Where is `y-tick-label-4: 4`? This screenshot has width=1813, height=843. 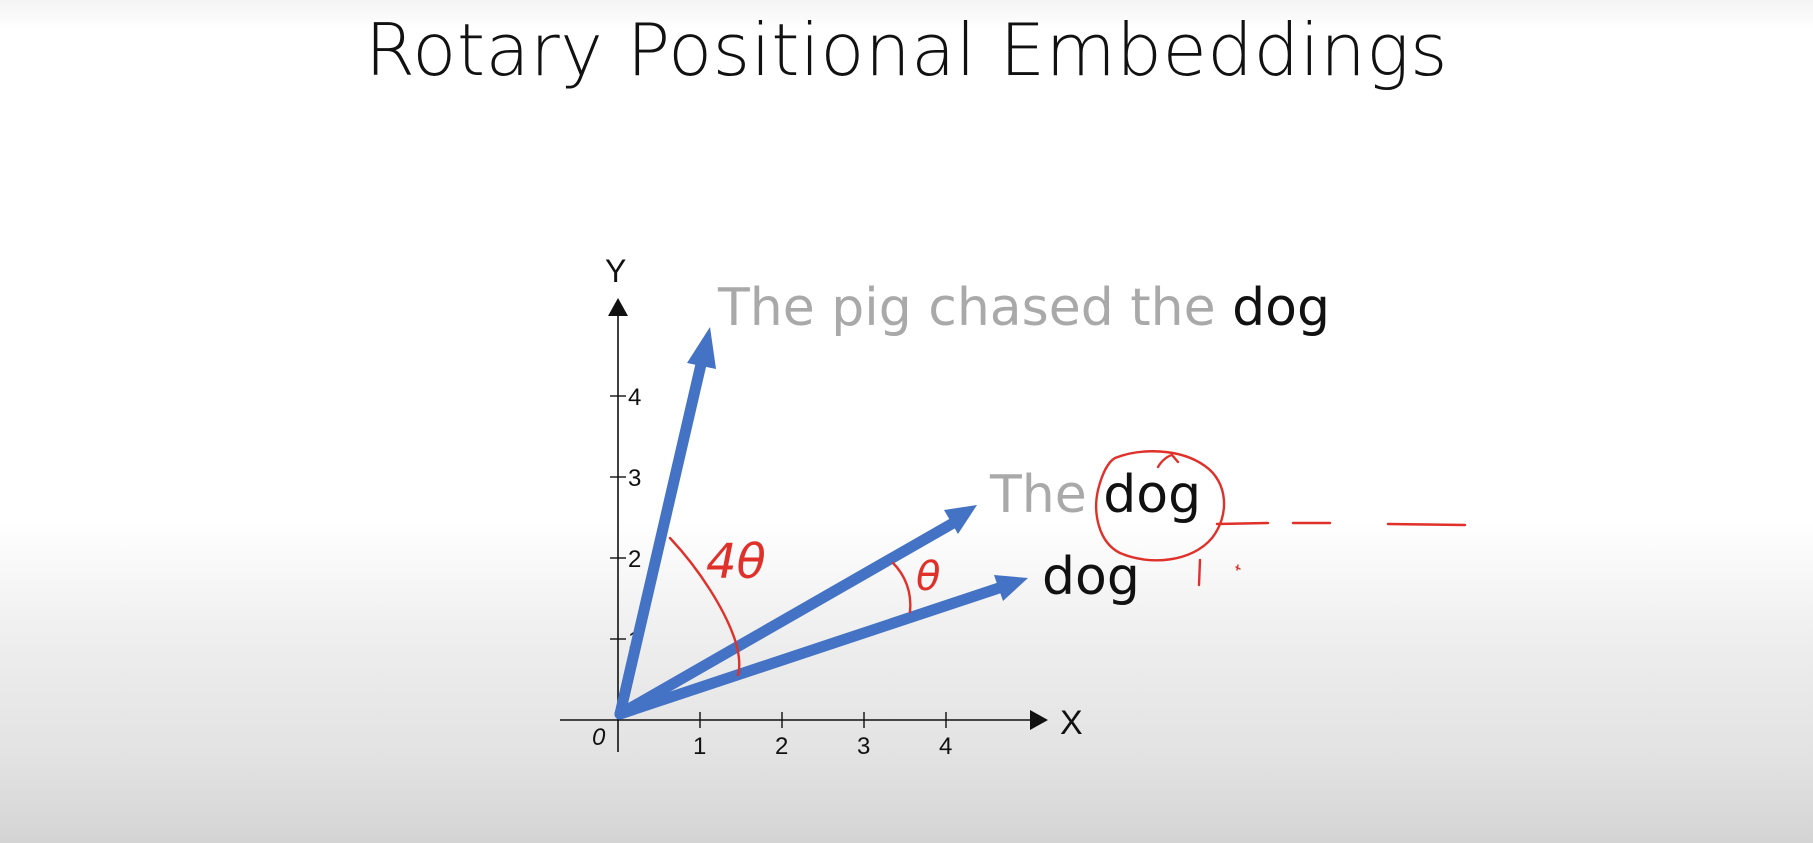
y-tick-label-4: 4 is located at coordinates (634, 397).